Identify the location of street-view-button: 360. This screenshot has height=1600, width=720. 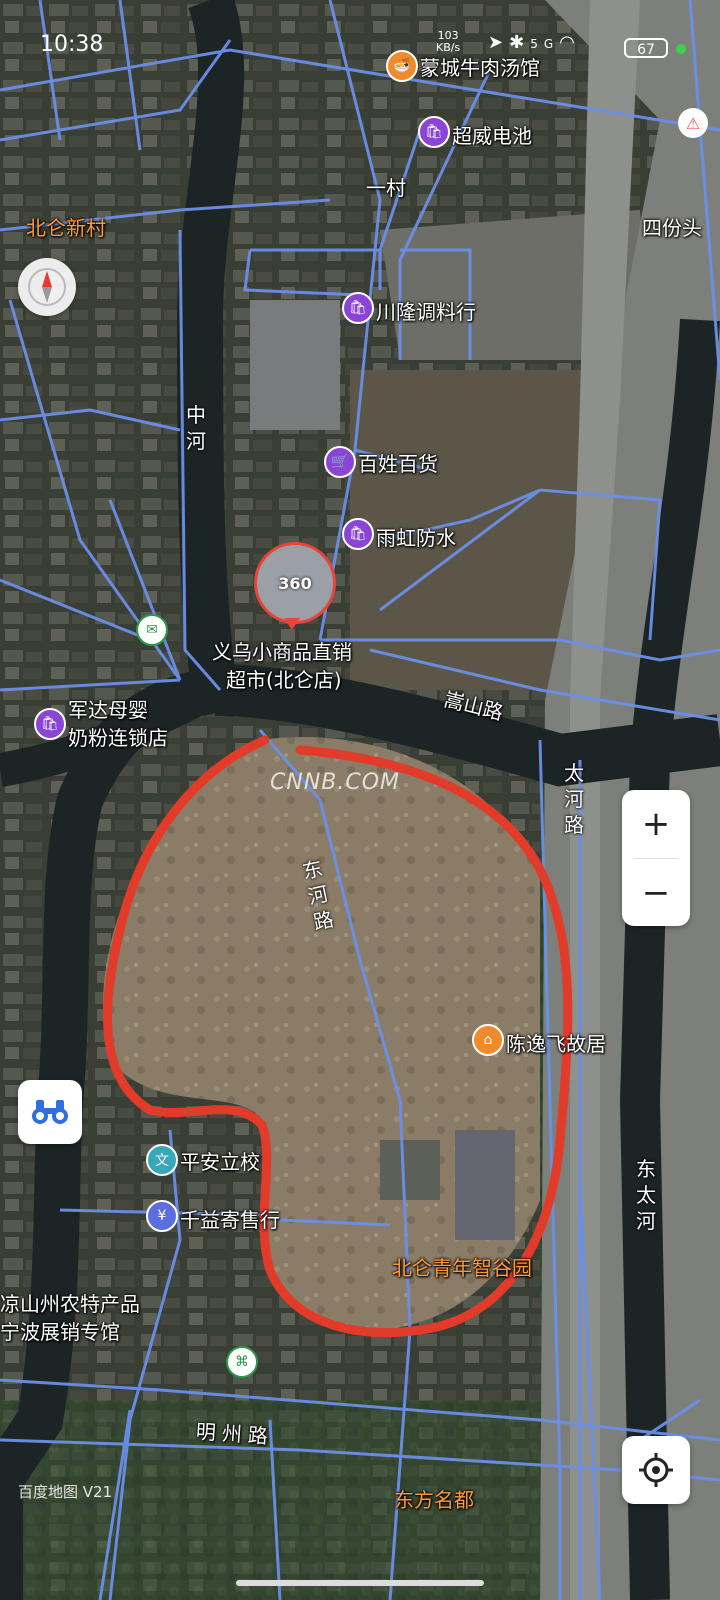
(295, 583).